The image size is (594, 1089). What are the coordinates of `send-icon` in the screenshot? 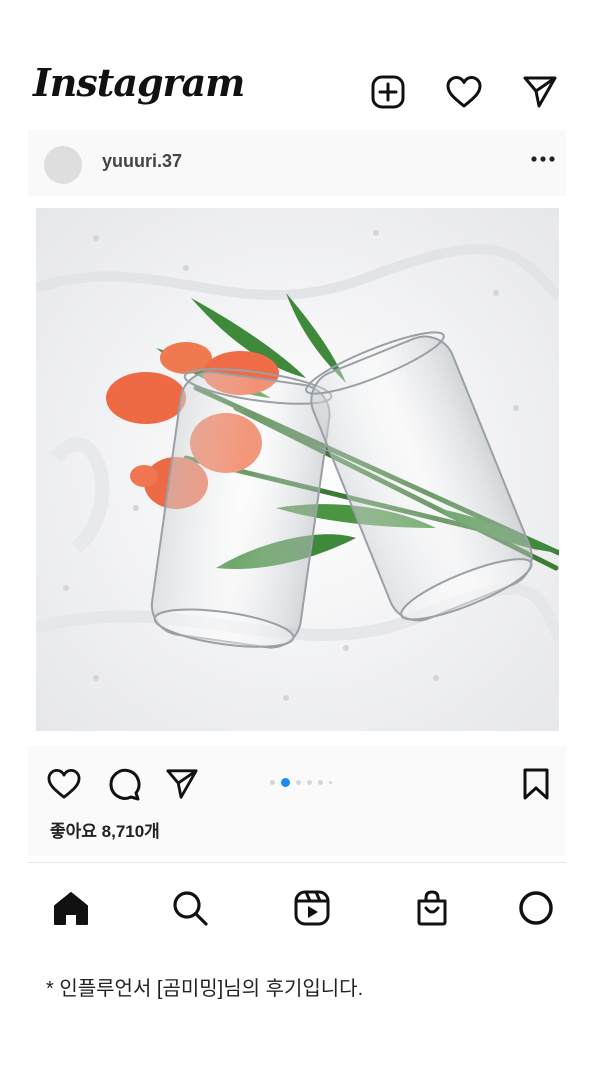 It's located at (540, 92).